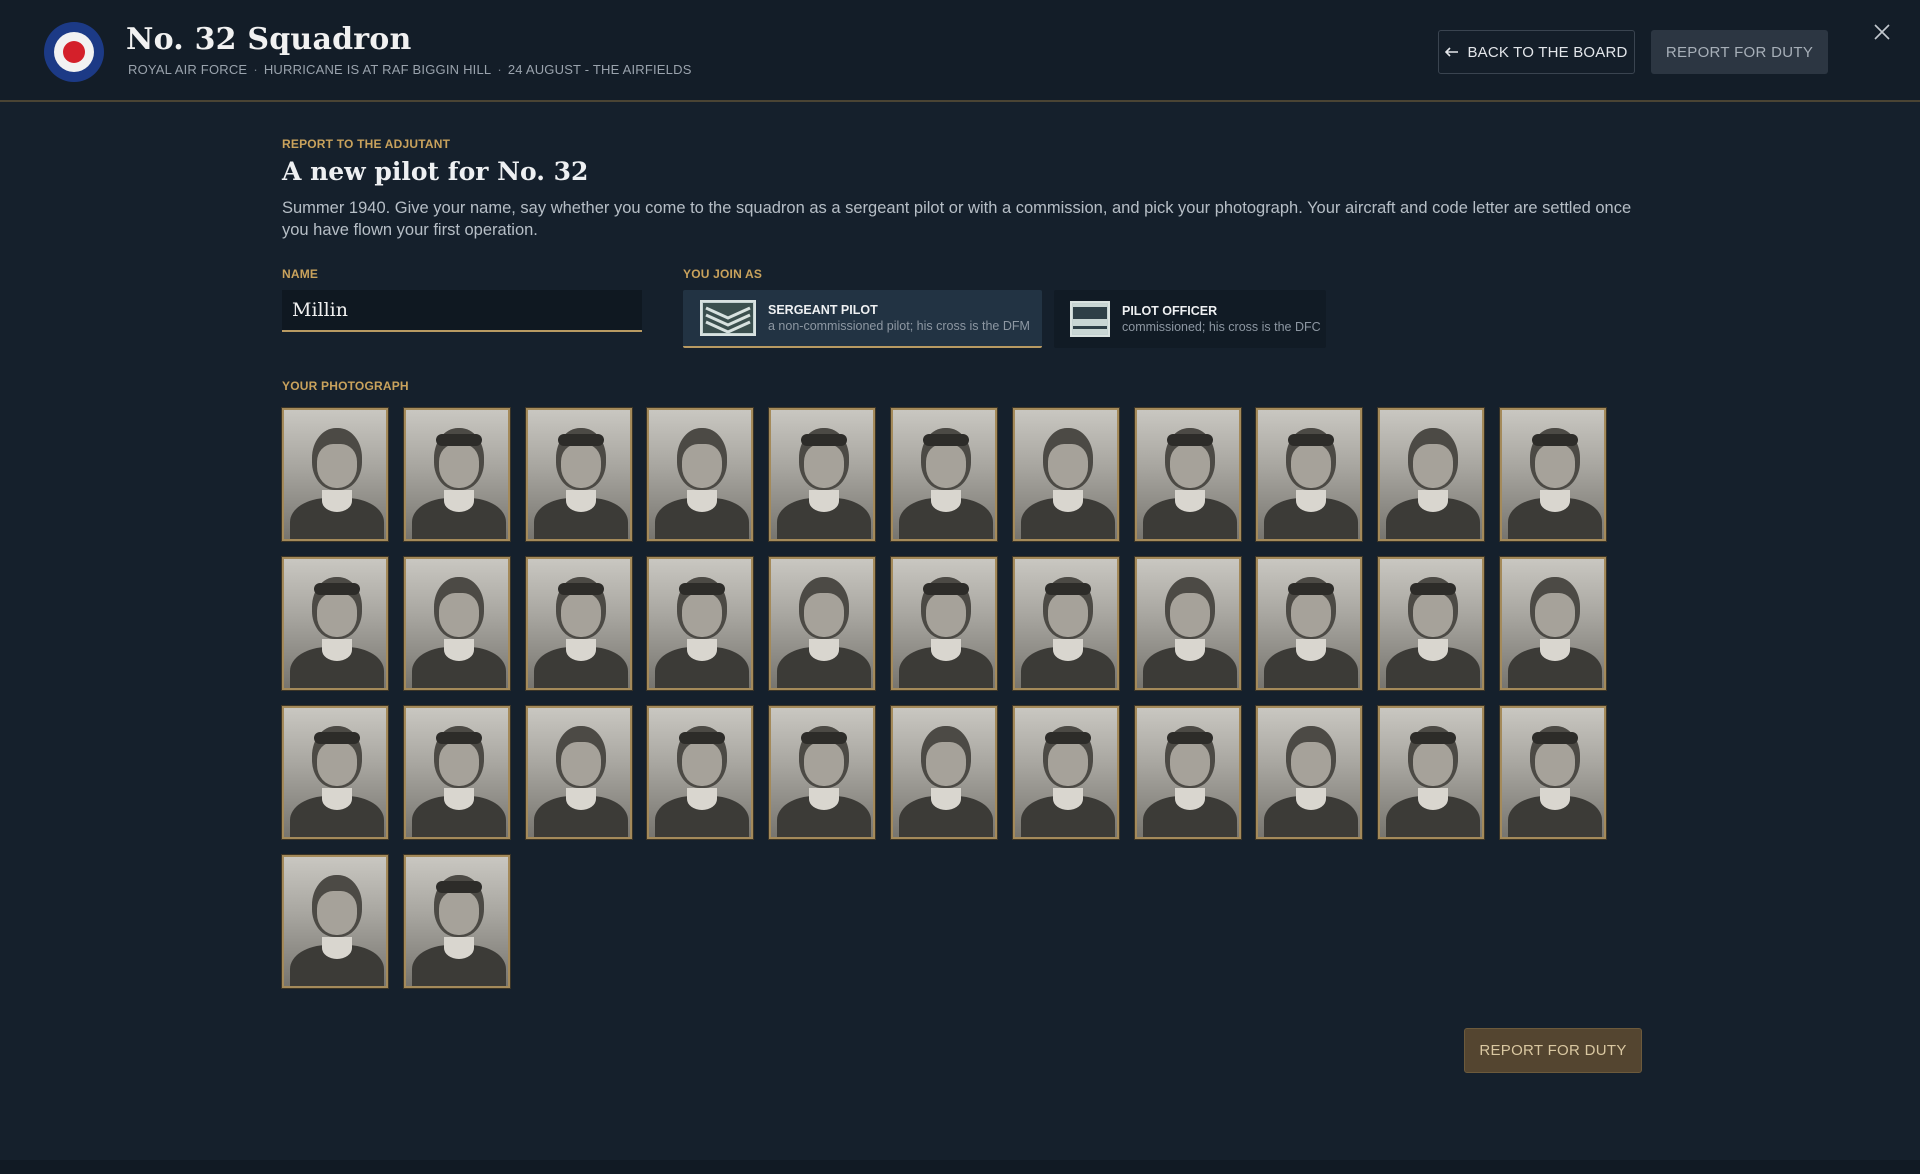  I want to click on report-for-duty-button: REPORT FOR DUTY, so click(1553, 1050).